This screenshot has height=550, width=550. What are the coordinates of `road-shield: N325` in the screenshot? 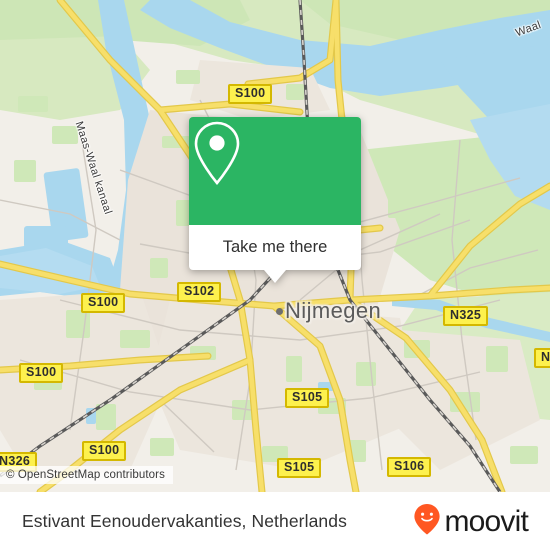 It's located at (466, 316).